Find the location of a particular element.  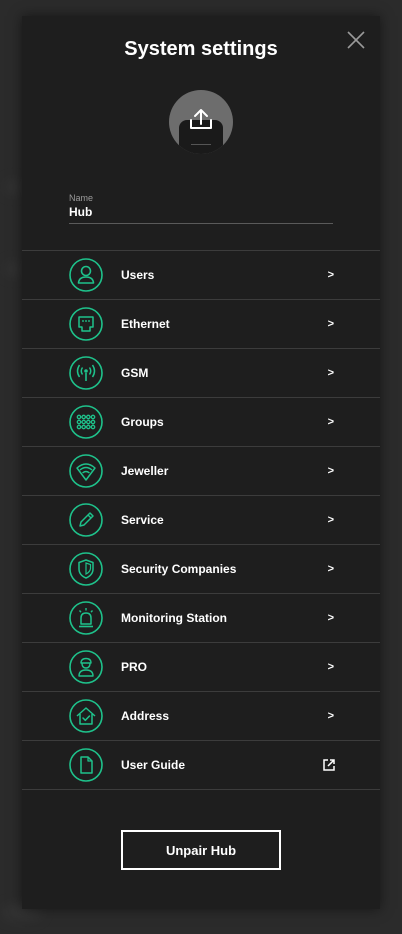

page-title: System settings is located at coordinates (201, 49).